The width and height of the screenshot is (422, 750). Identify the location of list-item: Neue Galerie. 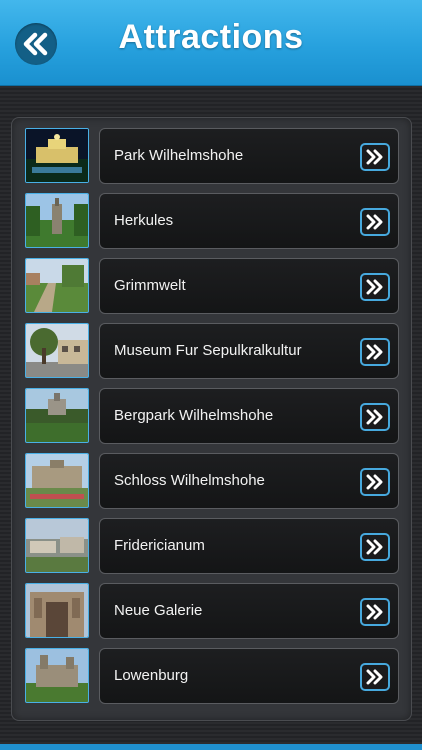
(212, 611).